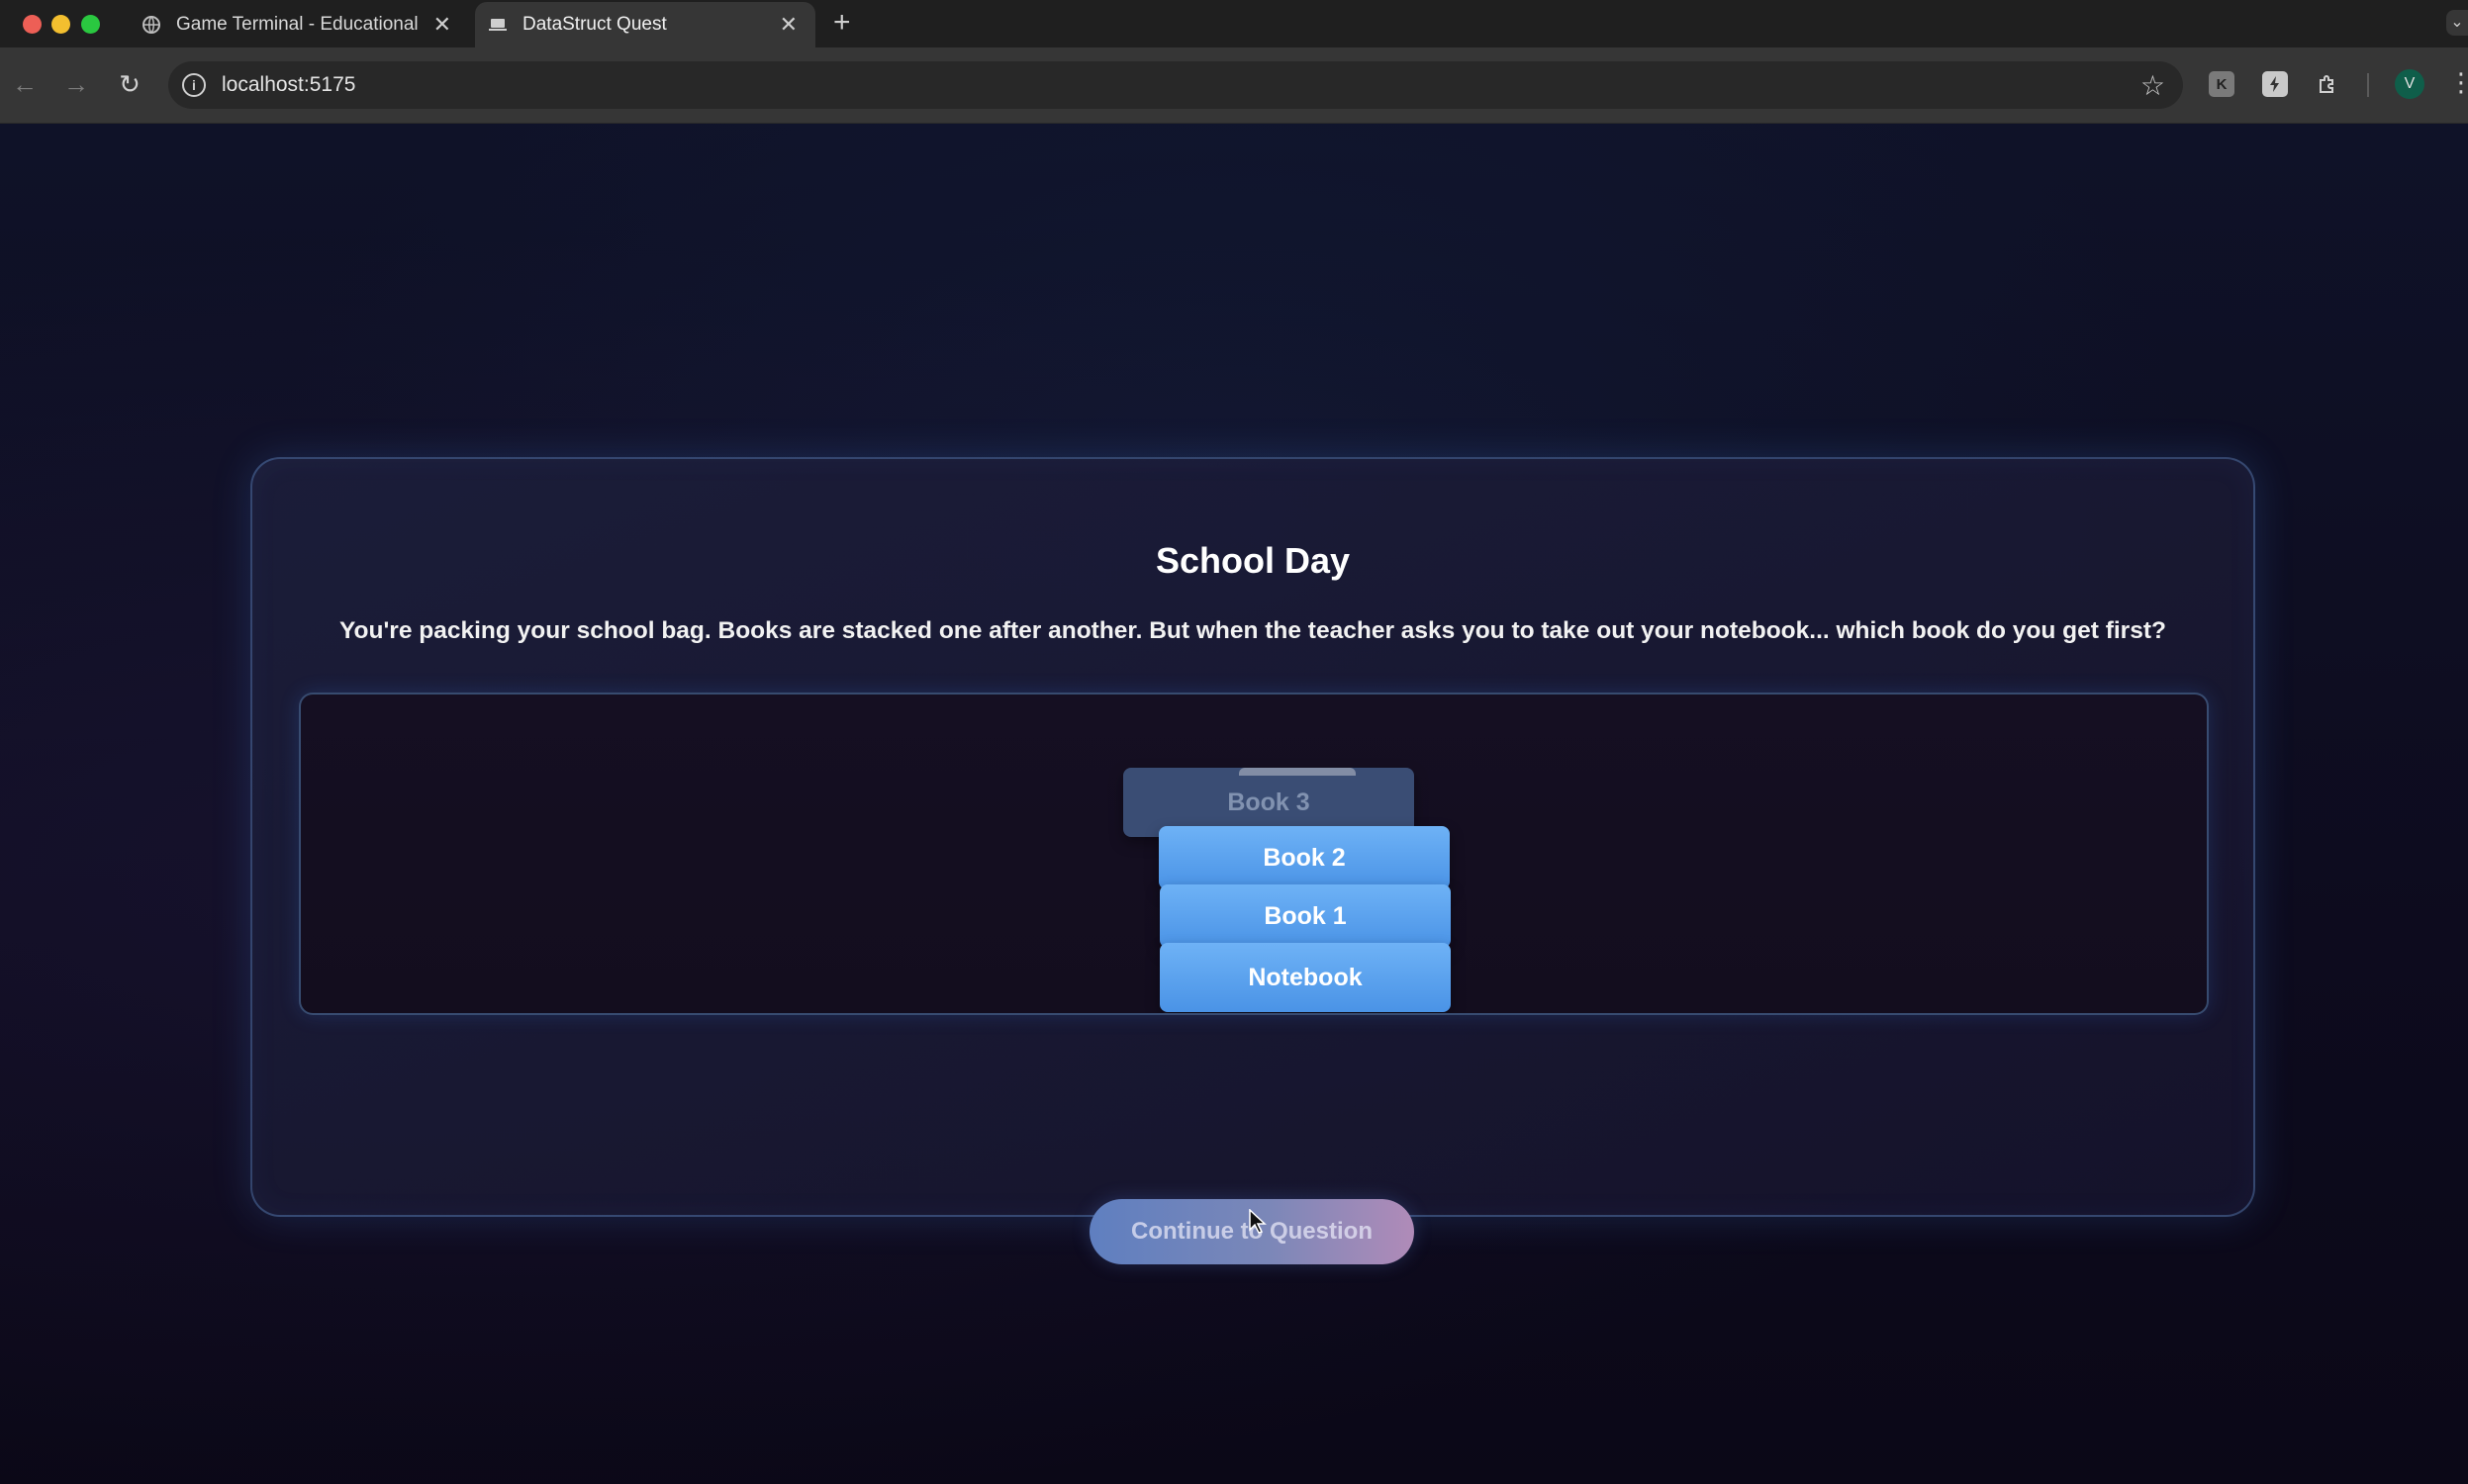 The image size is (2468, 1484). I want to click on notebook-card: Notebook, so click(1305, 977).